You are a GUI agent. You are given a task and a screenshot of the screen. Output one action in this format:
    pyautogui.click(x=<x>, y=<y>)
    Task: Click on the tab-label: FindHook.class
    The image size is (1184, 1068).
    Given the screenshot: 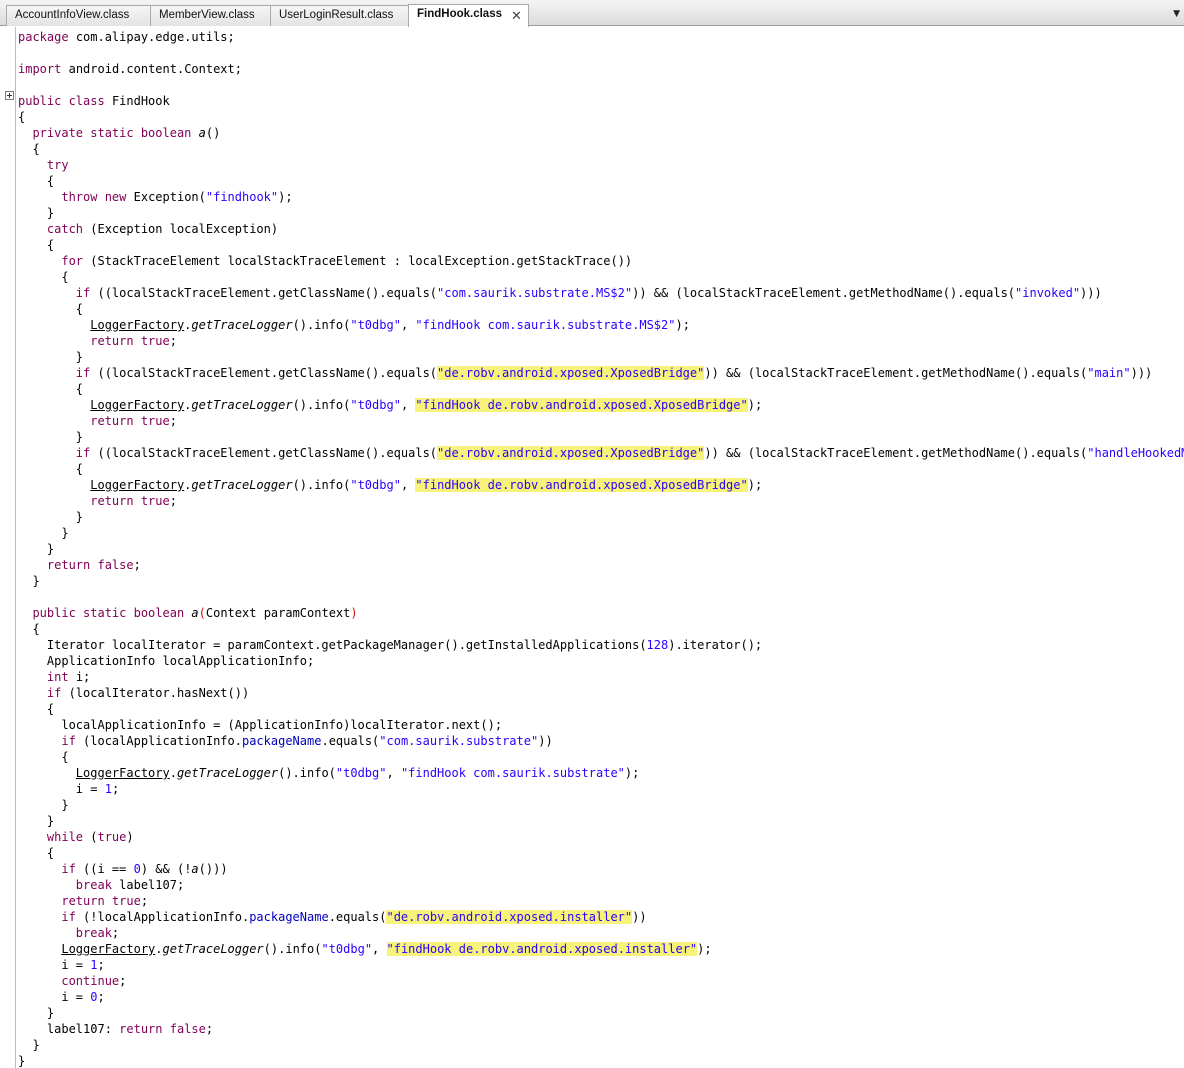 What is the action you would take?
    pyautogui.click(x=459, y=14)
    